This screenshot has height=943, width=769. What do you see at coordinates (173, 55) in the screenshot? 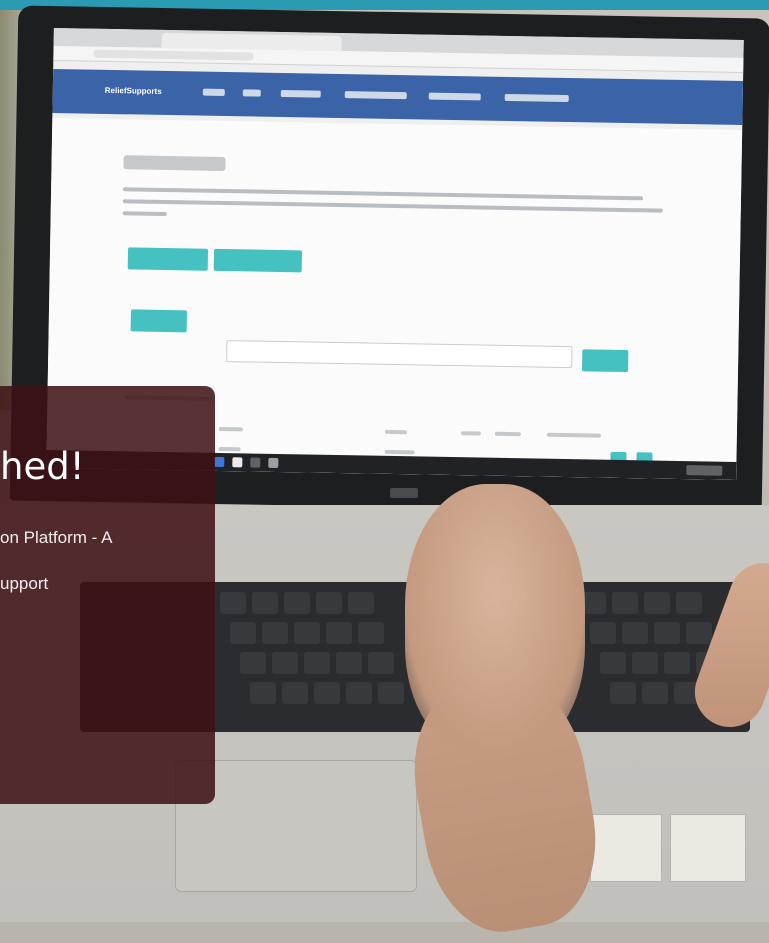
I see `address-field` at bounding box center [173, 55].